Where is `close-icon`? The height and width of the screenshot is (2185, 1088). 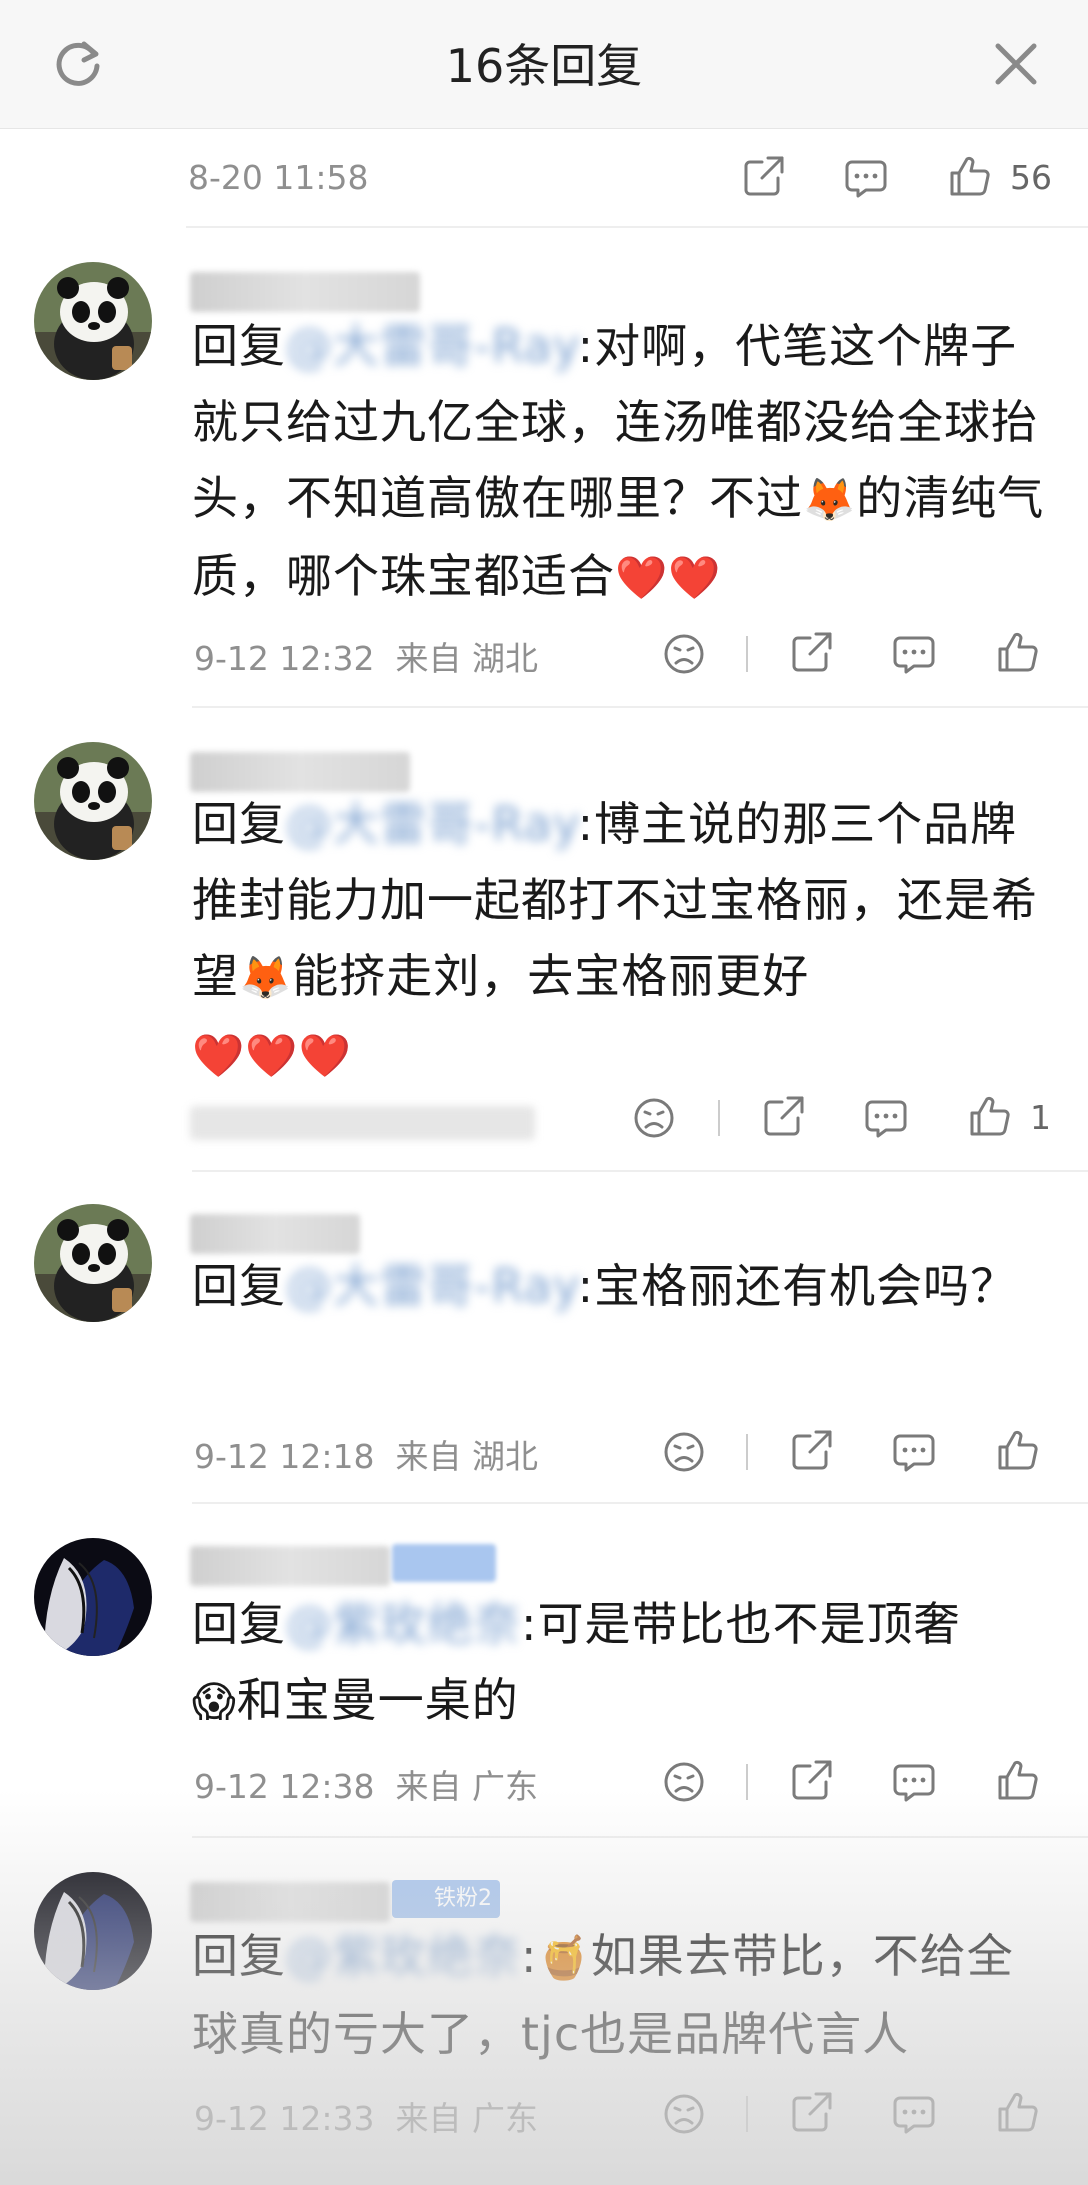 close-icon is located at coordinates (1016, 64).